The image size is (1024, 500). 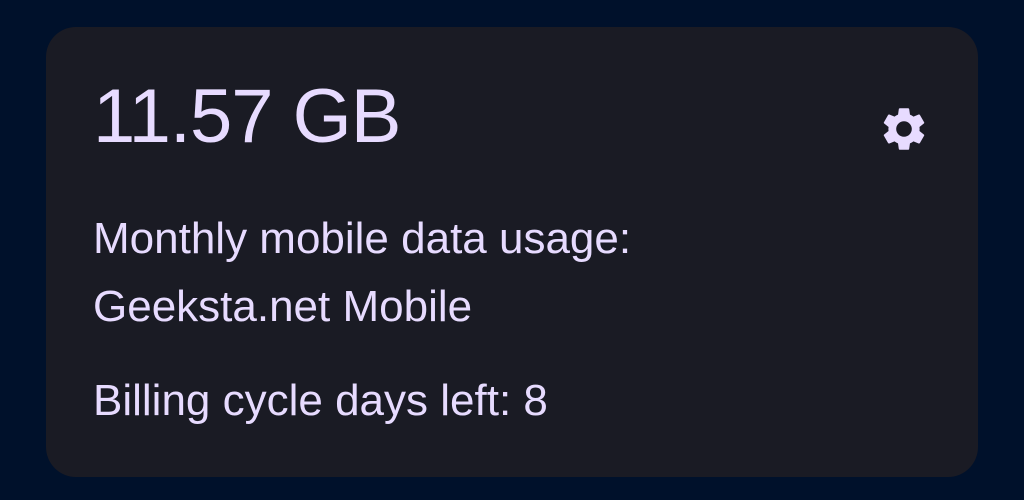 What do you see at coordinates (247, 116) in the screenshot?
I see `usage-total-value: 11.57 GB` at bounding box center [247, 116].